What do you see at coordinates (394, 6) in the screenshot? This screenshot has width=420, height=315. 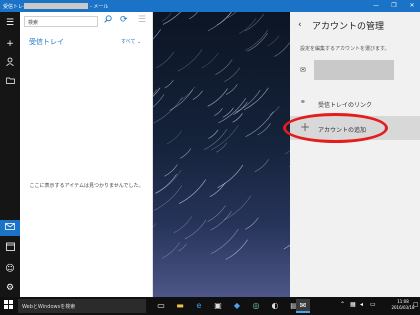 I see `maximize-button: ❐` at bounding box center [394, 6].